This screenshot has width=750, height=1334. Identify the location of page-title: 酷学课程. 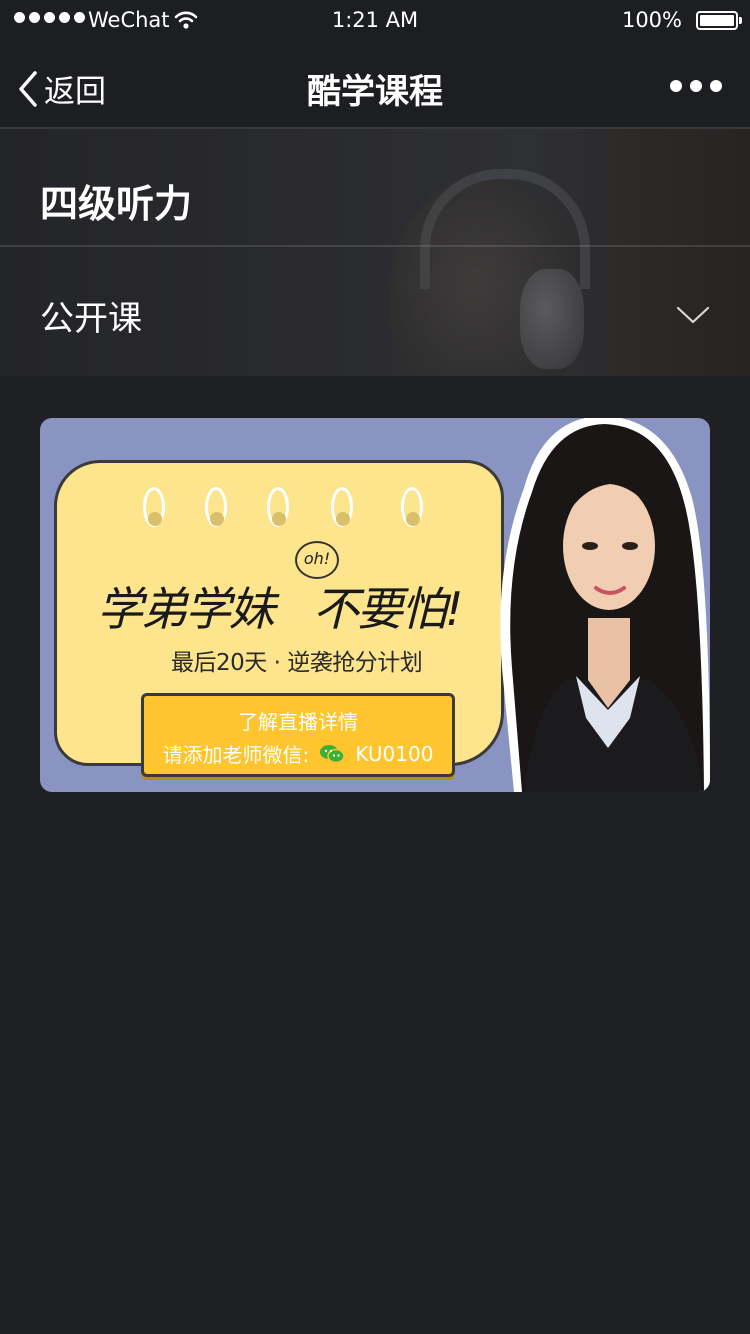
(375, 92).